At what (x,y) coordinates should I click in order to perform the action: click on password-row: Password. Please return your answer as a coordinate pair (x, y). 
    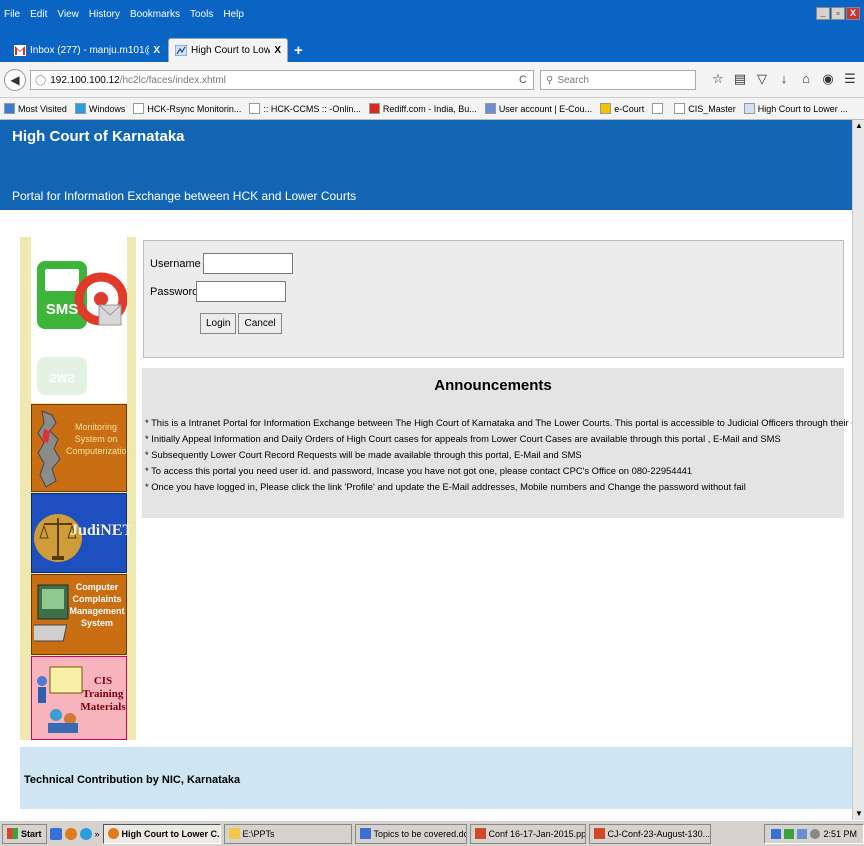
    Looking at the image, I should click on (218, 291).